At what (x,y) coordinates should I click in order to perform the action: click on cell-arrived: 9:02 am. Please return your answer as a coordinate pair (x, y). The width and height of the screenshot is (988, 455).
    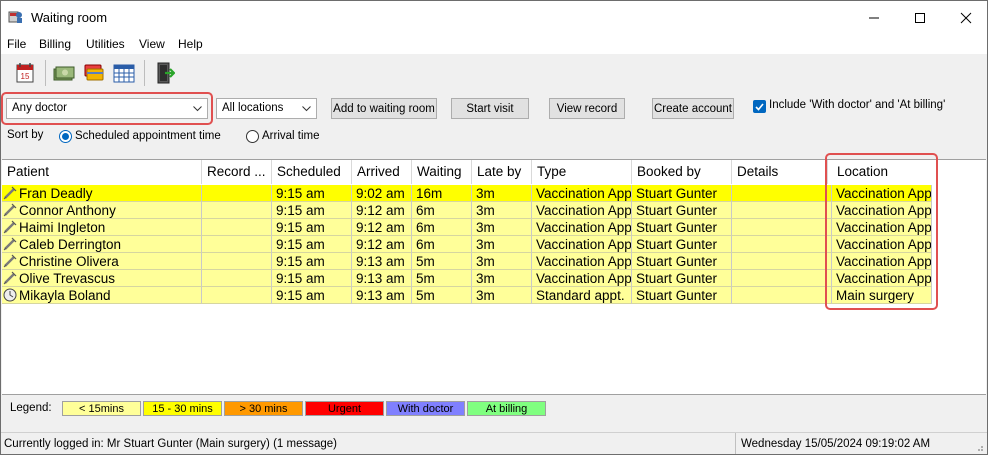
    Looking at the image, I should click on (382, 193).